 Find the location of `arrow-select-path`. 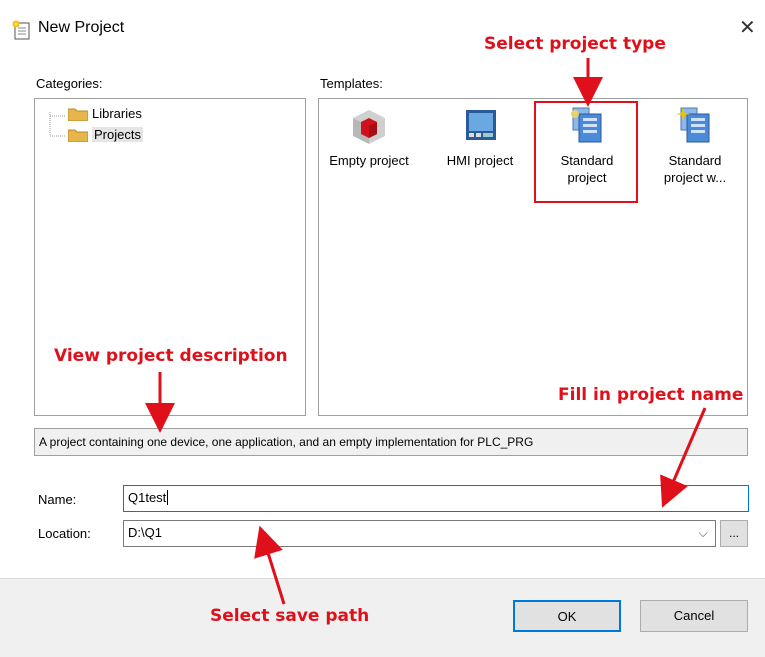

arrow-select-path is located at coordinates (270, 565).